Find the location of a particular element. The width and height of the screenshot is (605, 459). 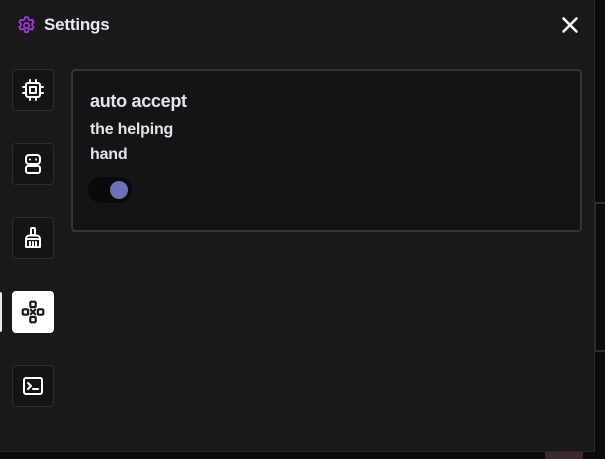

sidebar-item-clean is located at coordinates (33, 238).